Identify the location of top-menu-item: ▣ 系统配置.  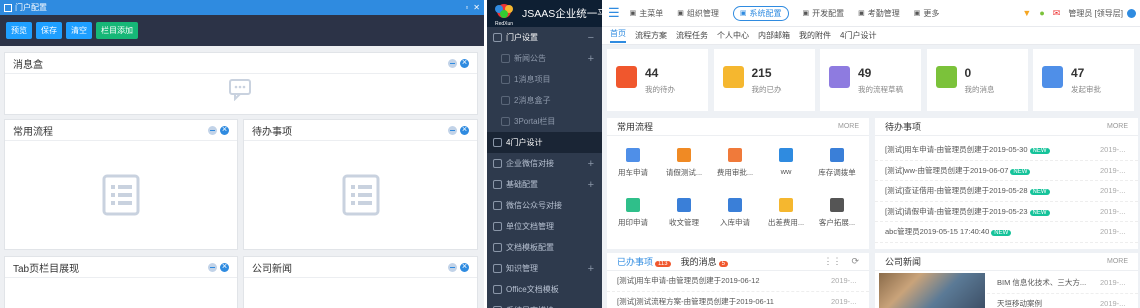
(760, 13).